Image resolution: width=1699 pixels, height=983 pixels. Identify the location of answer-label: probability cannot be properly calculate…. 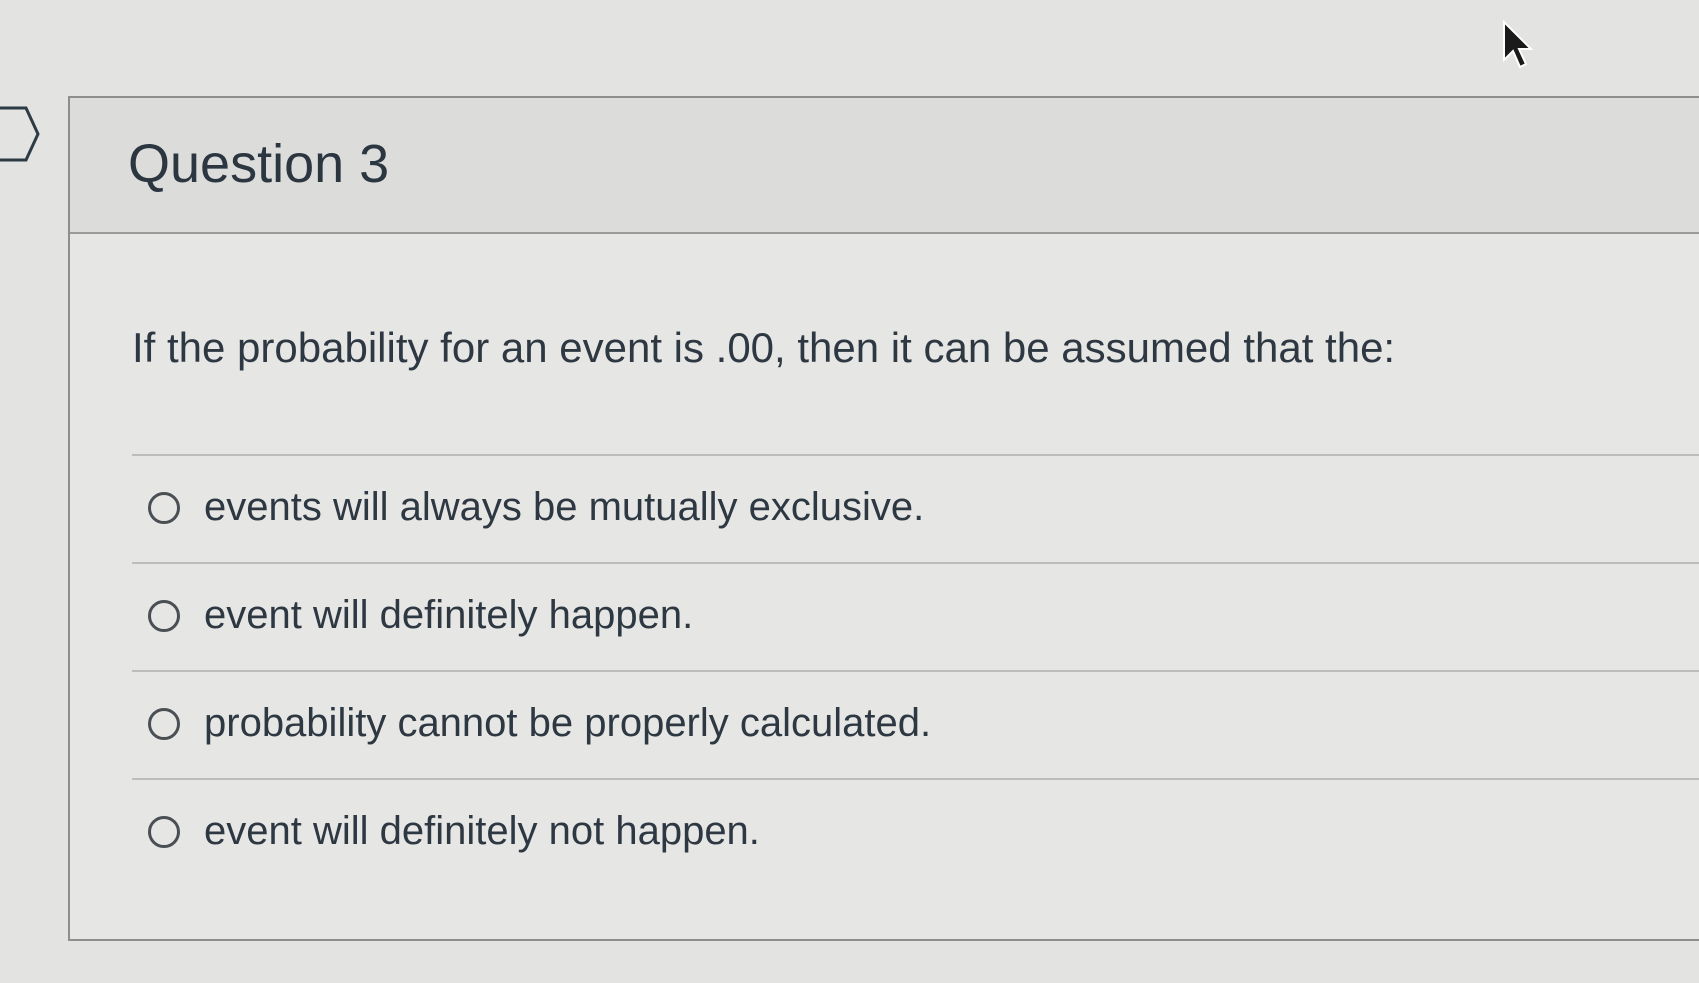
(567, 723).